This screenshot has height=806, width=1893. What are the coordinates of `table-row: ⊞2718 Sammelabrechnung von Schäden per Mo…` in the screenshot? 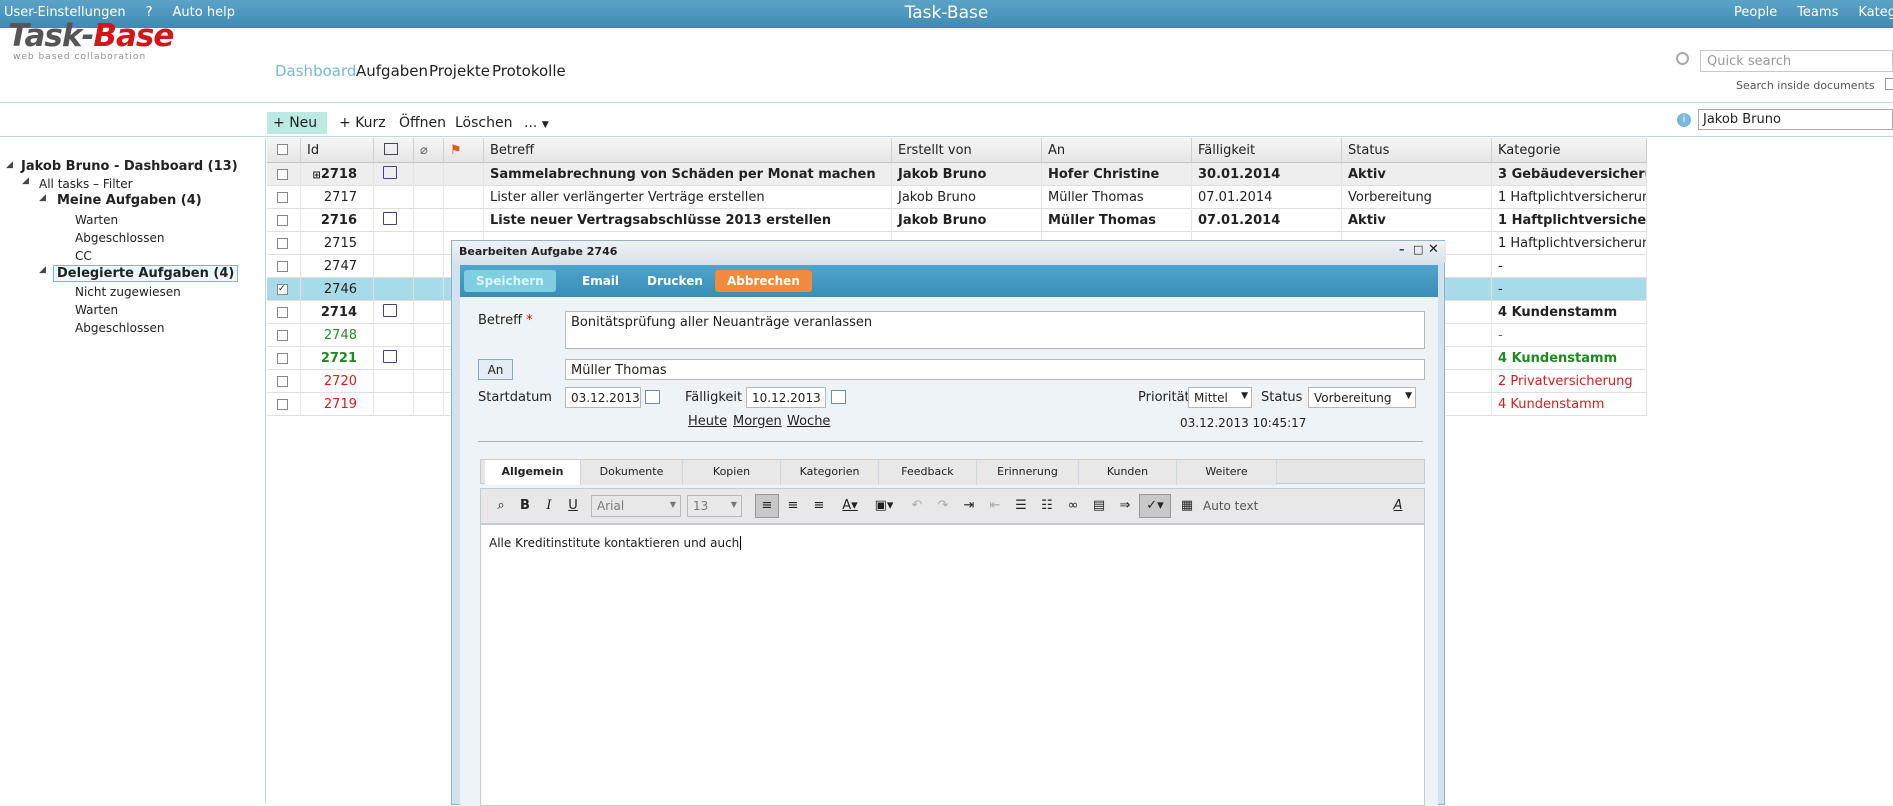 It's located at (957, 174).